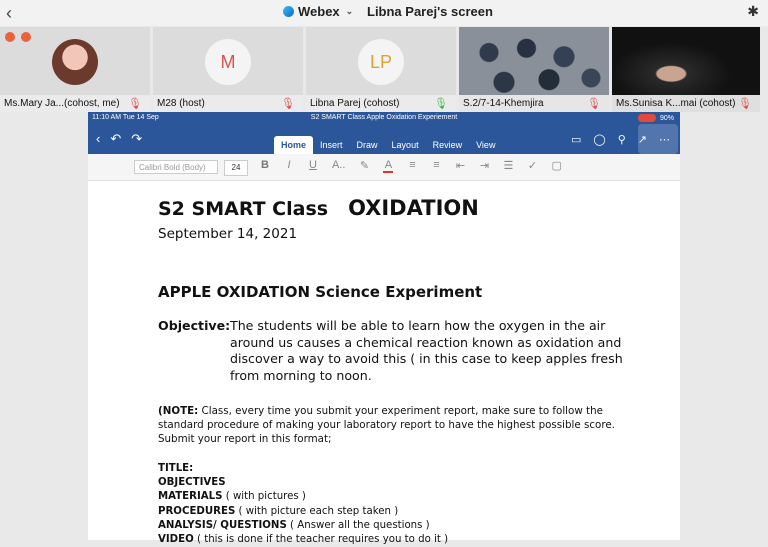  I want to click on redo-icon: ↷, so click(136, 139).